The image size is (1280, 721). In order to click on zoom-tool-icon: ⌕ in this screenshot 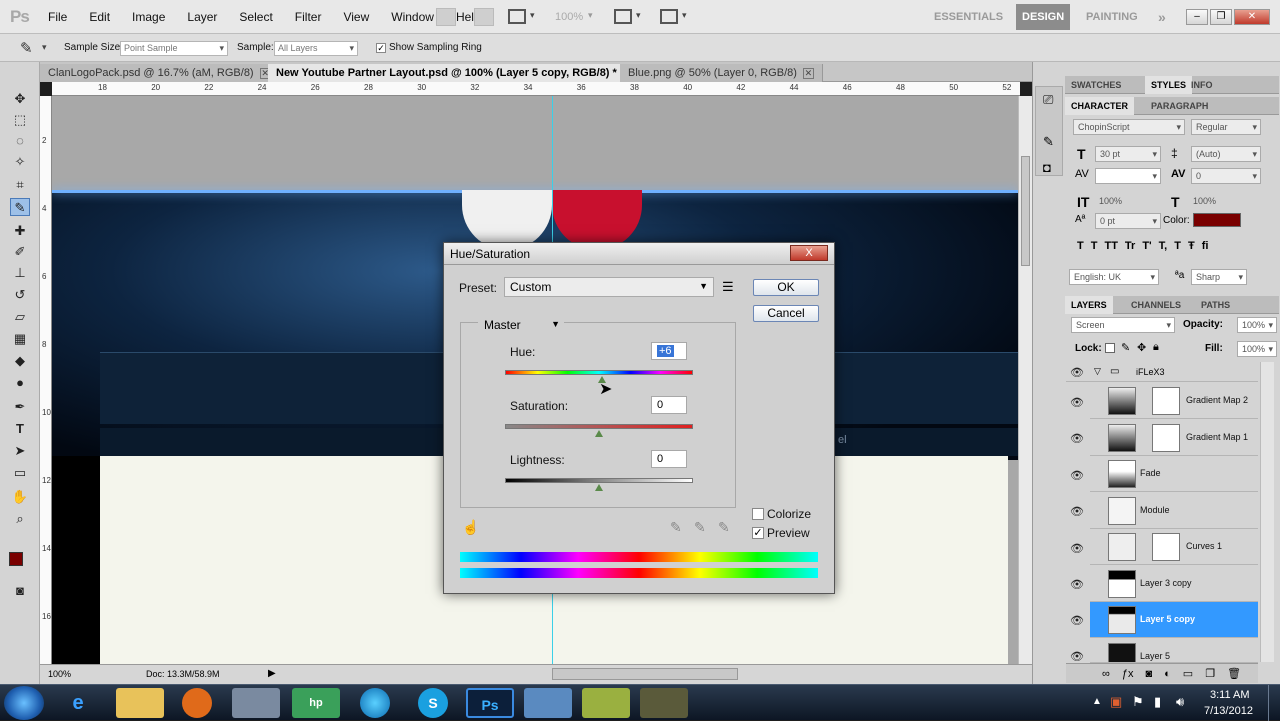, I will do `click(20, 519)`.